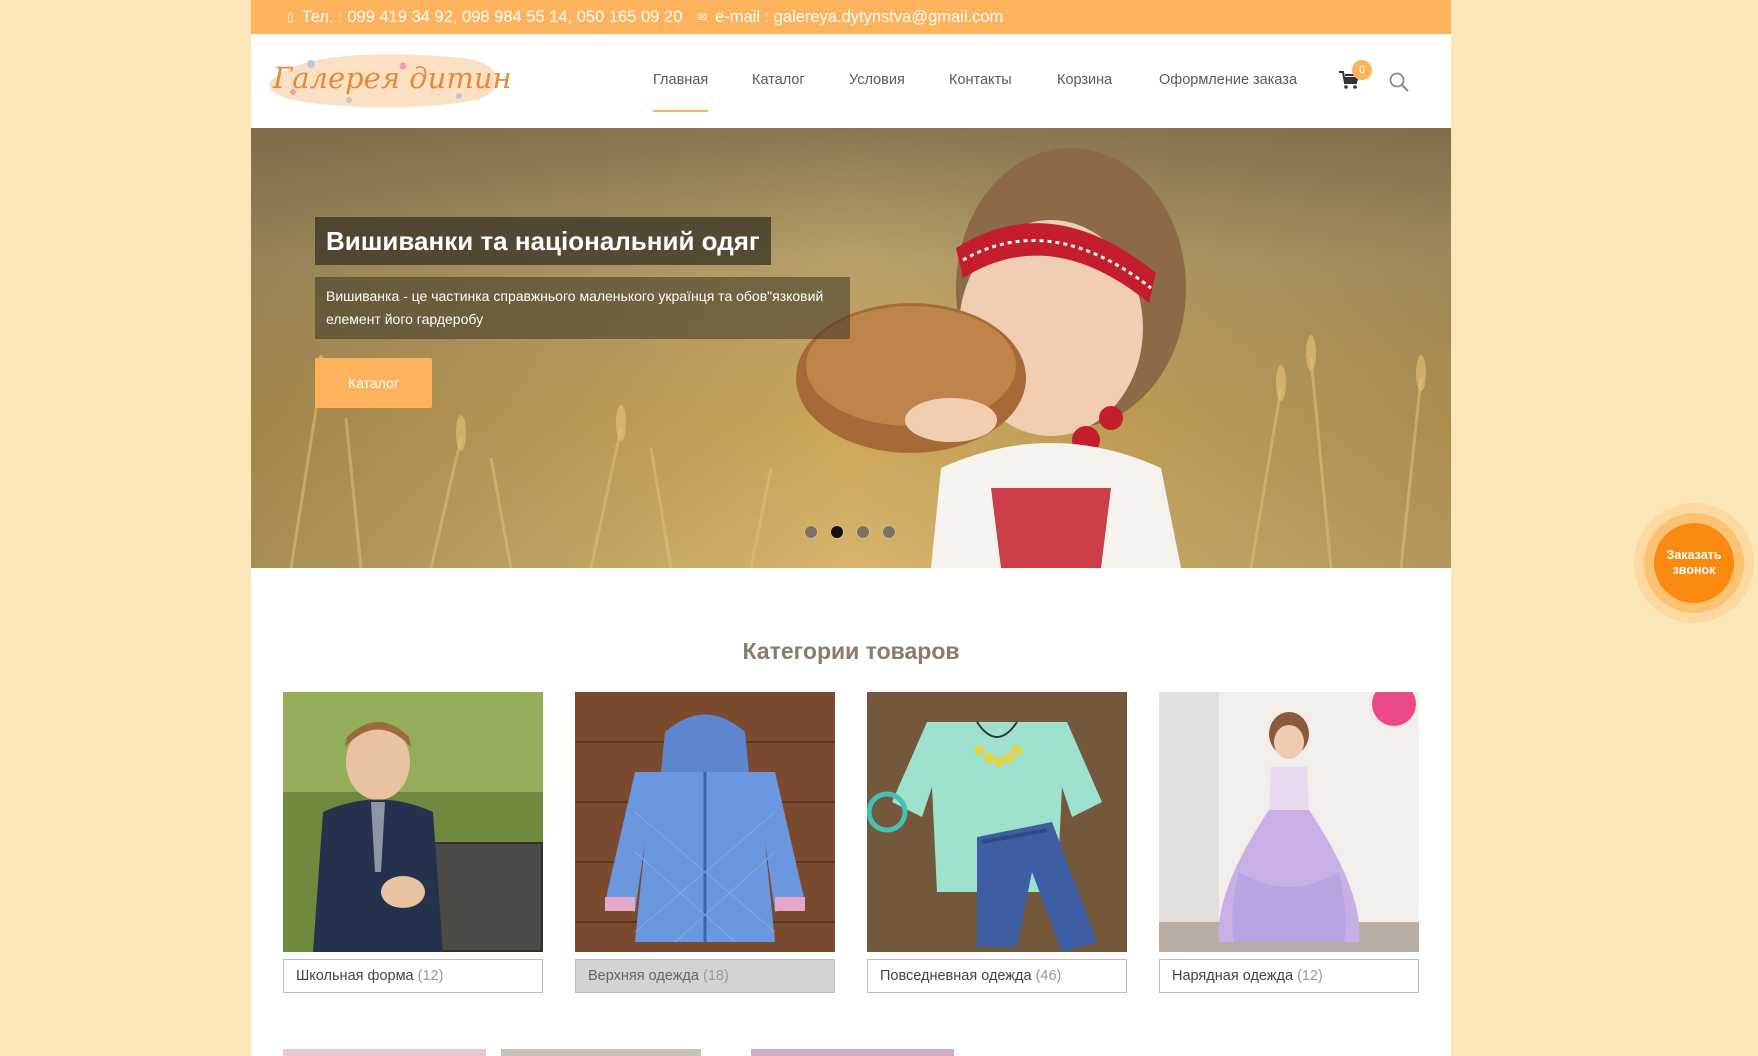  Describe the element at coordinates (997, 822) in the screenshot. I see `category-image-casual` at that location.